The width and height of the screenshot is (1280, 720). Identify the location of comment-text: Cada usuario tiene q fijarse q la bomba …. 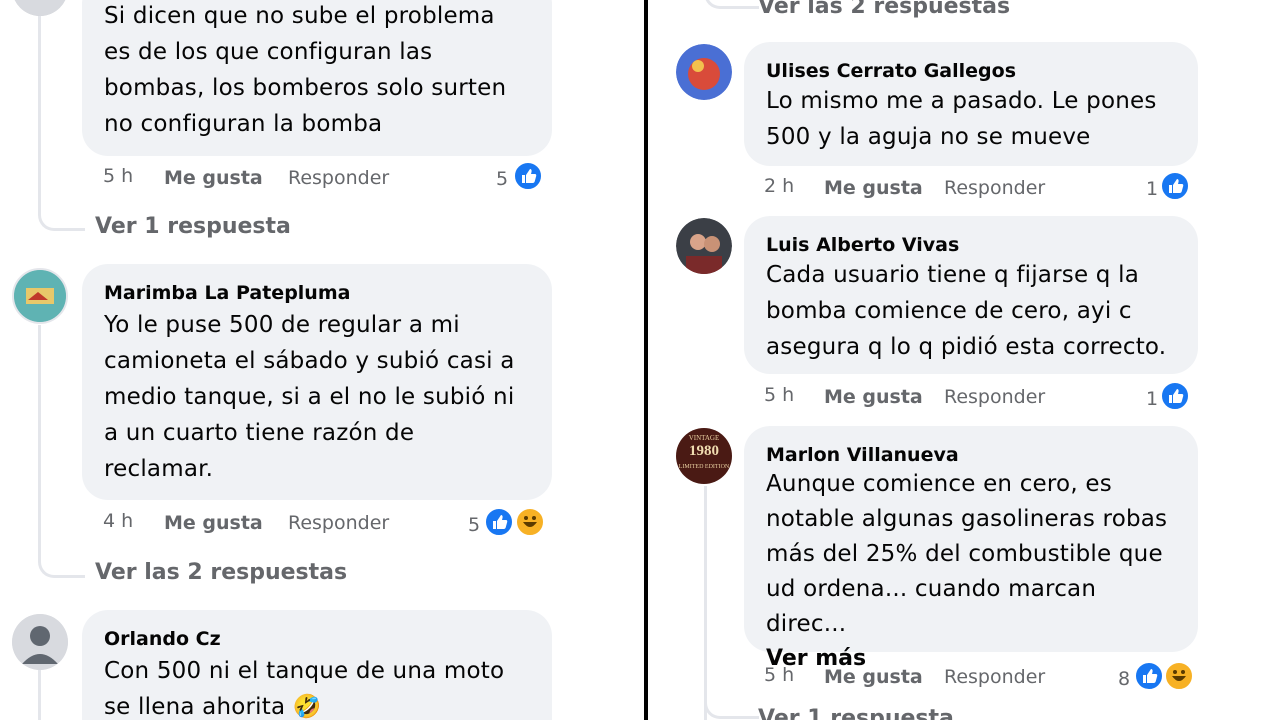
(966, 311).